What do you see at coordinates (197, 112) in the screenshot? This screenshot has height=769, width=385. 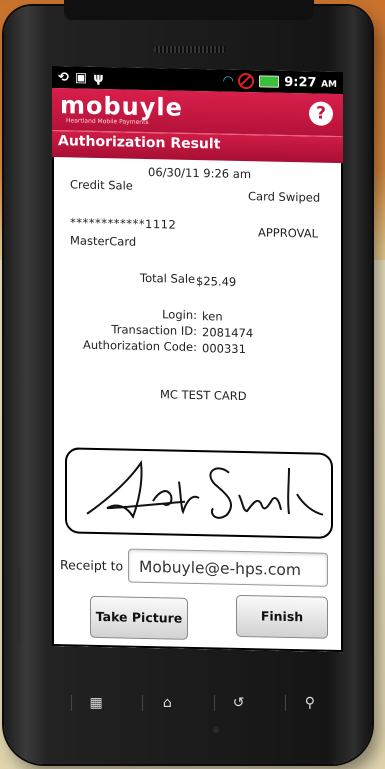 I see `brand-header: mobuyle Heartland Mobile Payments ?` at bounding box center [197, 112].